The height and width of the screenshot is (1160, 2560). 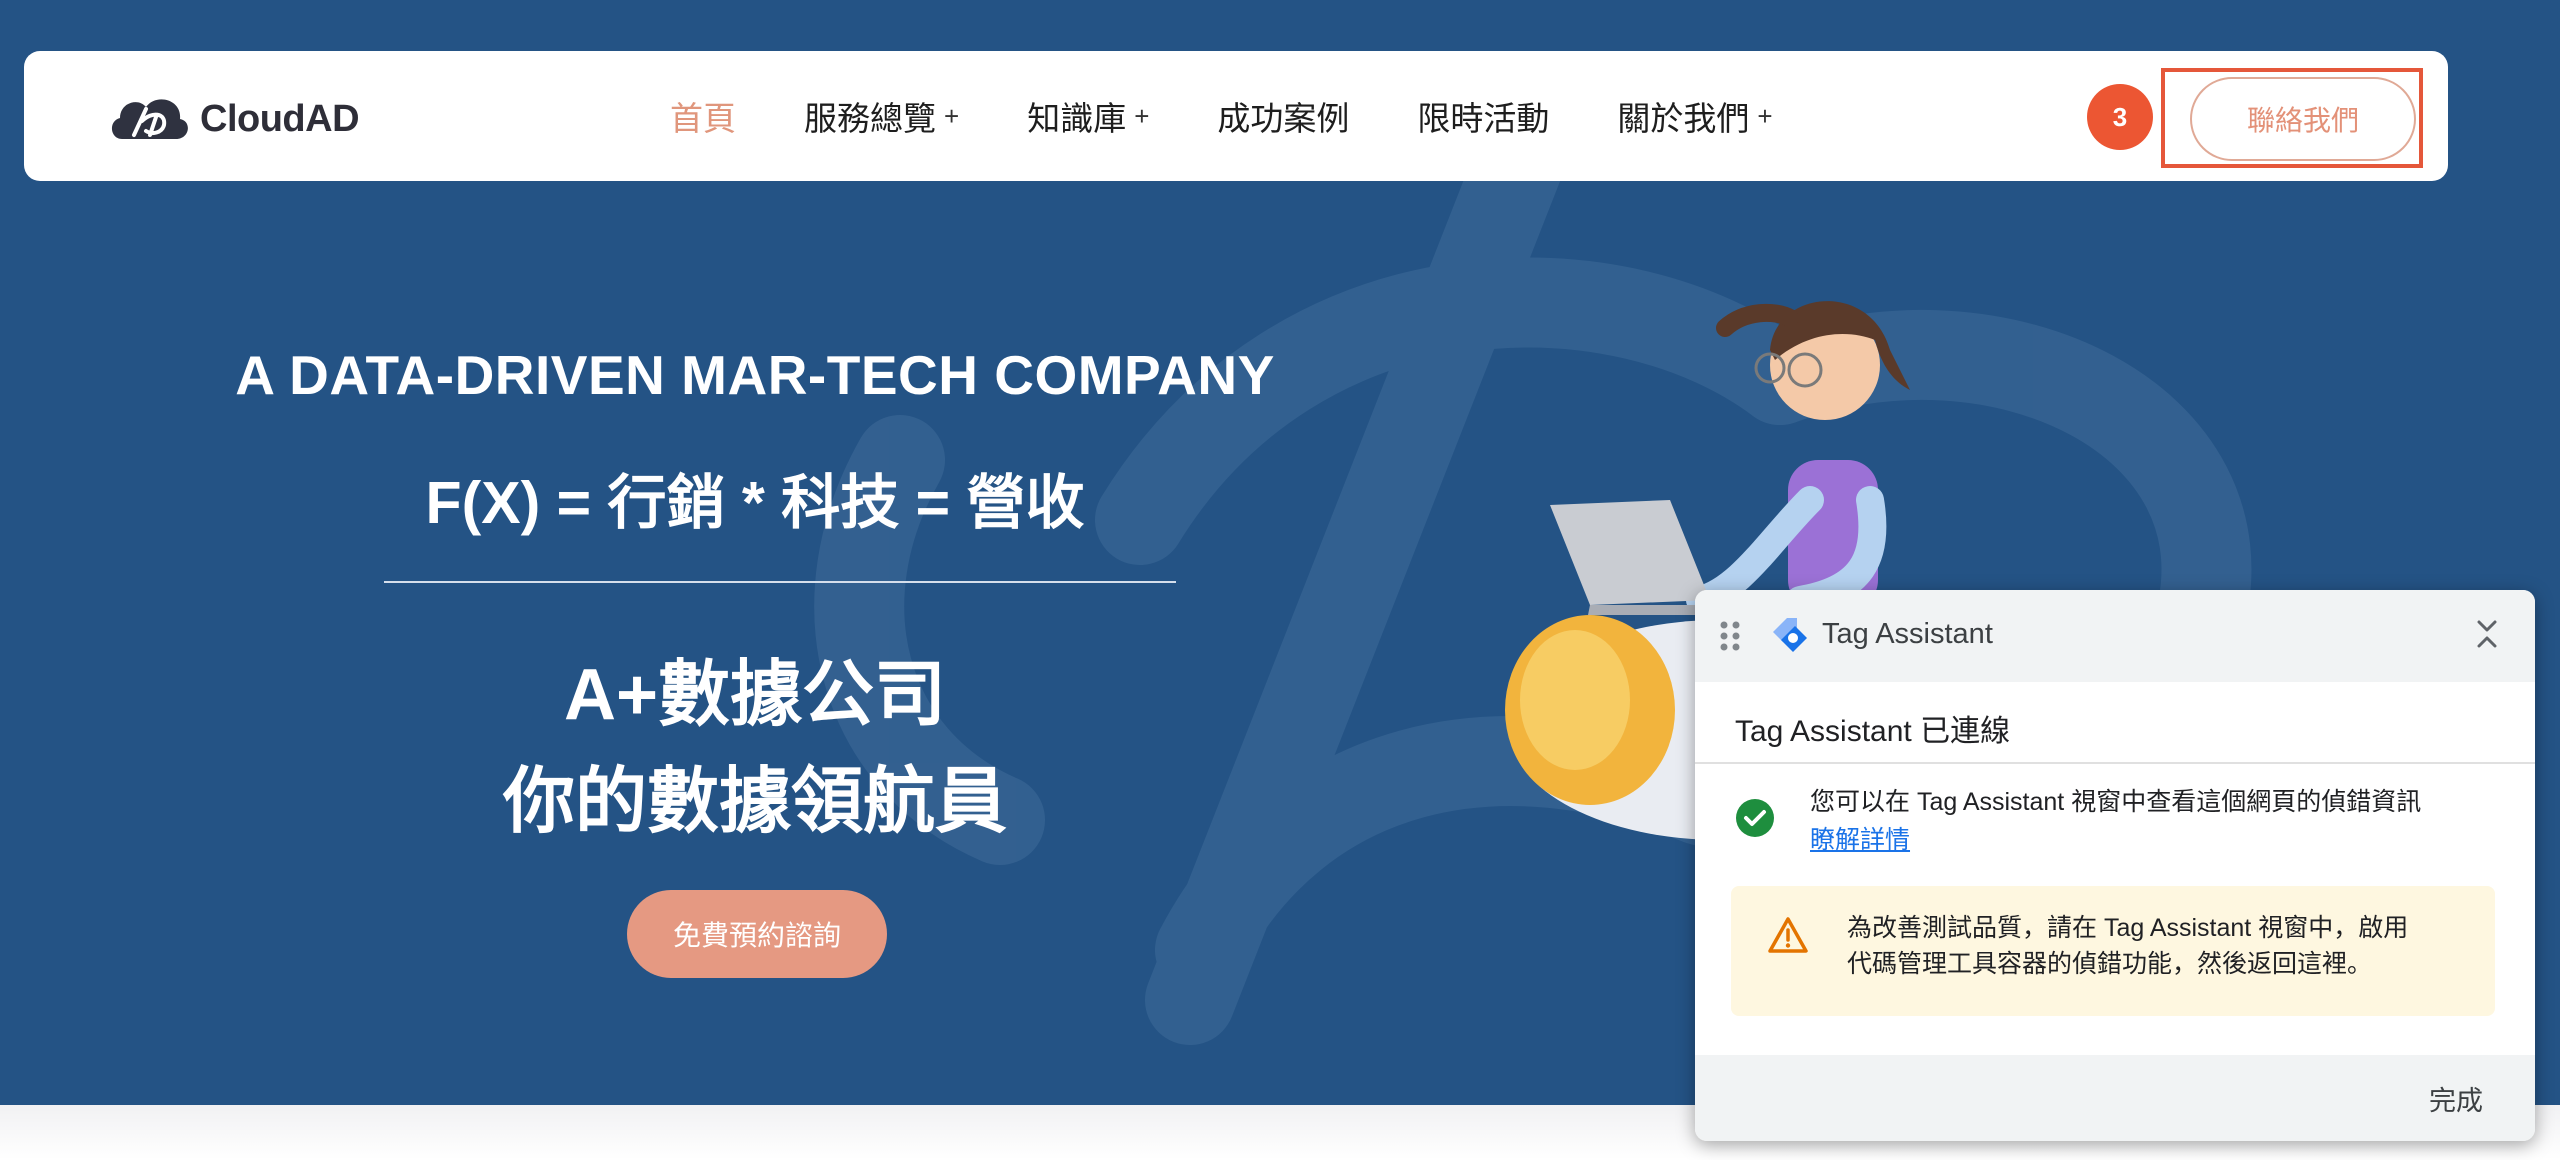 What do you see at coordinates (1790, 635) in the screenshot?
I see `tag-assistant-logo-icon` at bounding box center [1790, 635].